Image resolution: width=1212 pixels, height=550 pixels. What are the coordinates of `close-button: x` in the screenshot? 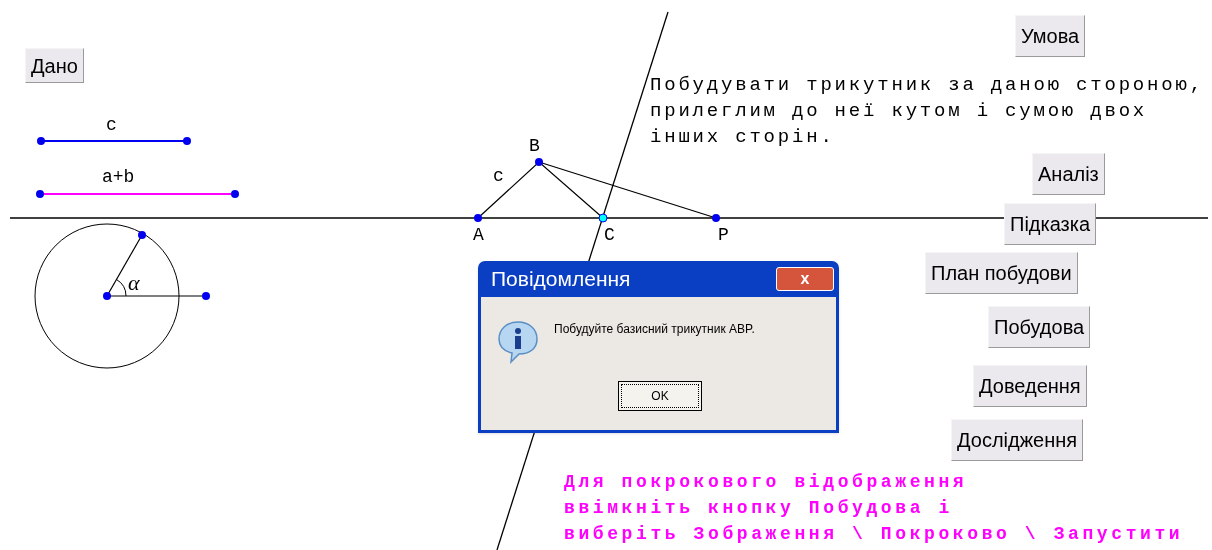 It's located at (805, 279).